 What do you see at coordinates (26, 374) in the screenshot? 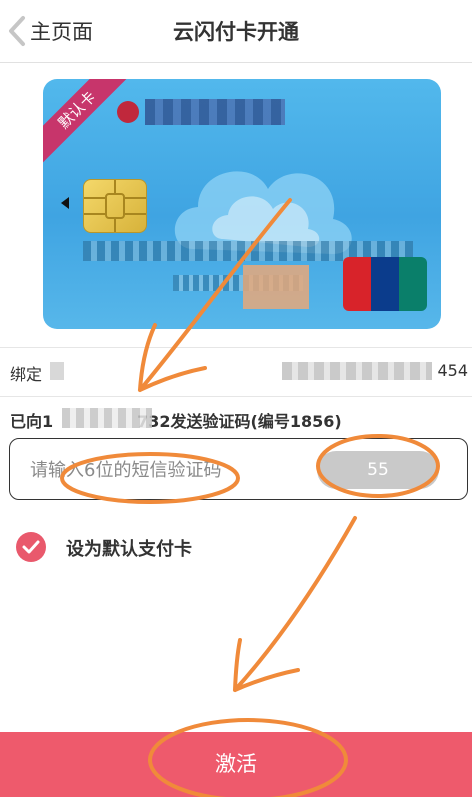
I see `bind-label: 绑定` at bounding box center [26, 374].